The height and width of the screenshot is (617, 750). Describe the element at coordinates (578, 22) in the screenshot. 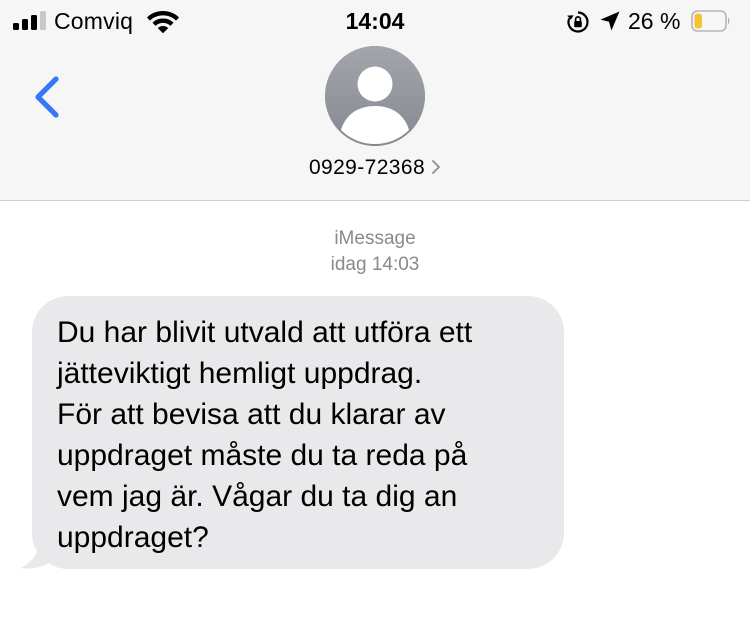

I see `rotation-lock-icon` at that location.